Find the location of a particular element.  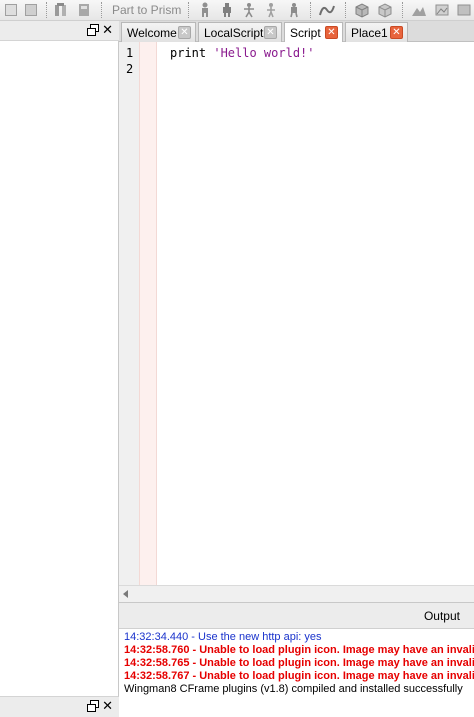

log-line: 14:32:34.440 - Use the new http api: yes is located at coordinates (223, 637).